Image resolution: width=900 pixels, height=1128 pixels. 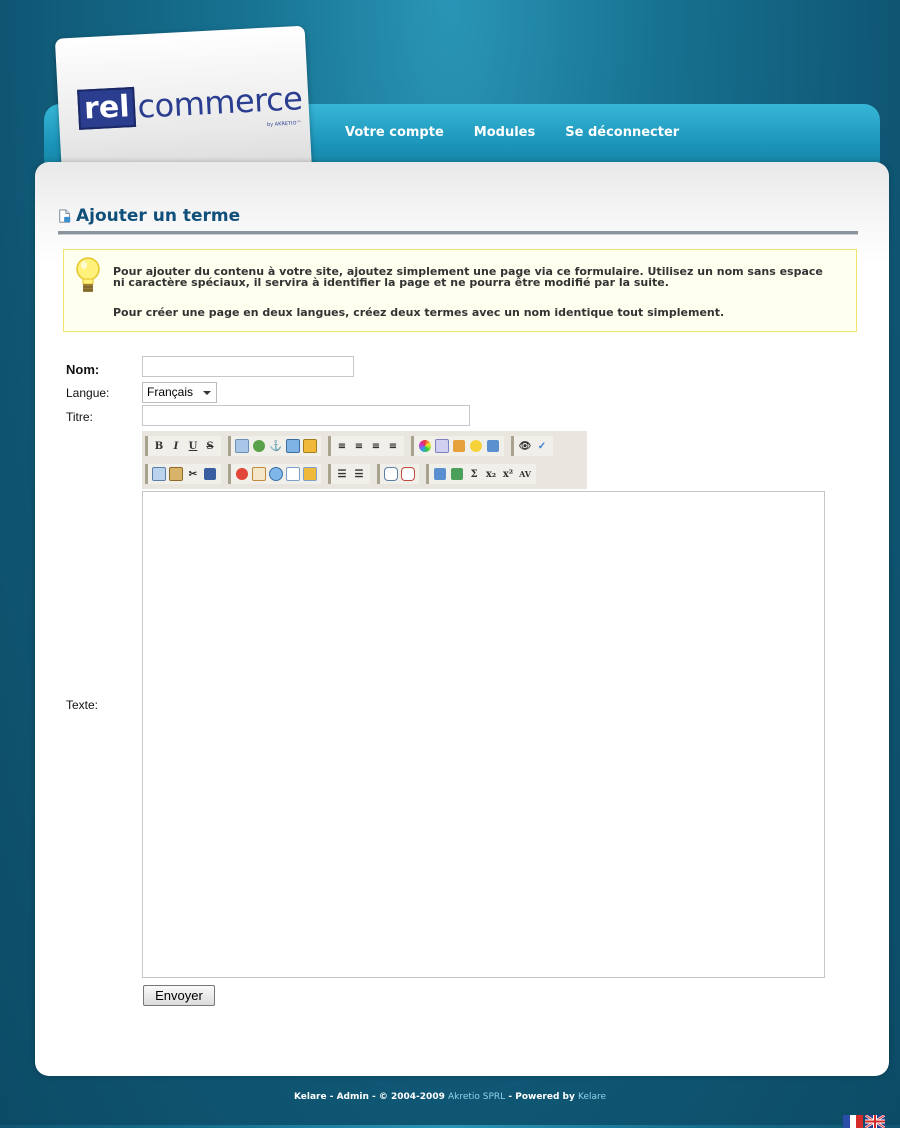 I want to click on preview-group: 👁 ✓, so click(x=532, y=446).